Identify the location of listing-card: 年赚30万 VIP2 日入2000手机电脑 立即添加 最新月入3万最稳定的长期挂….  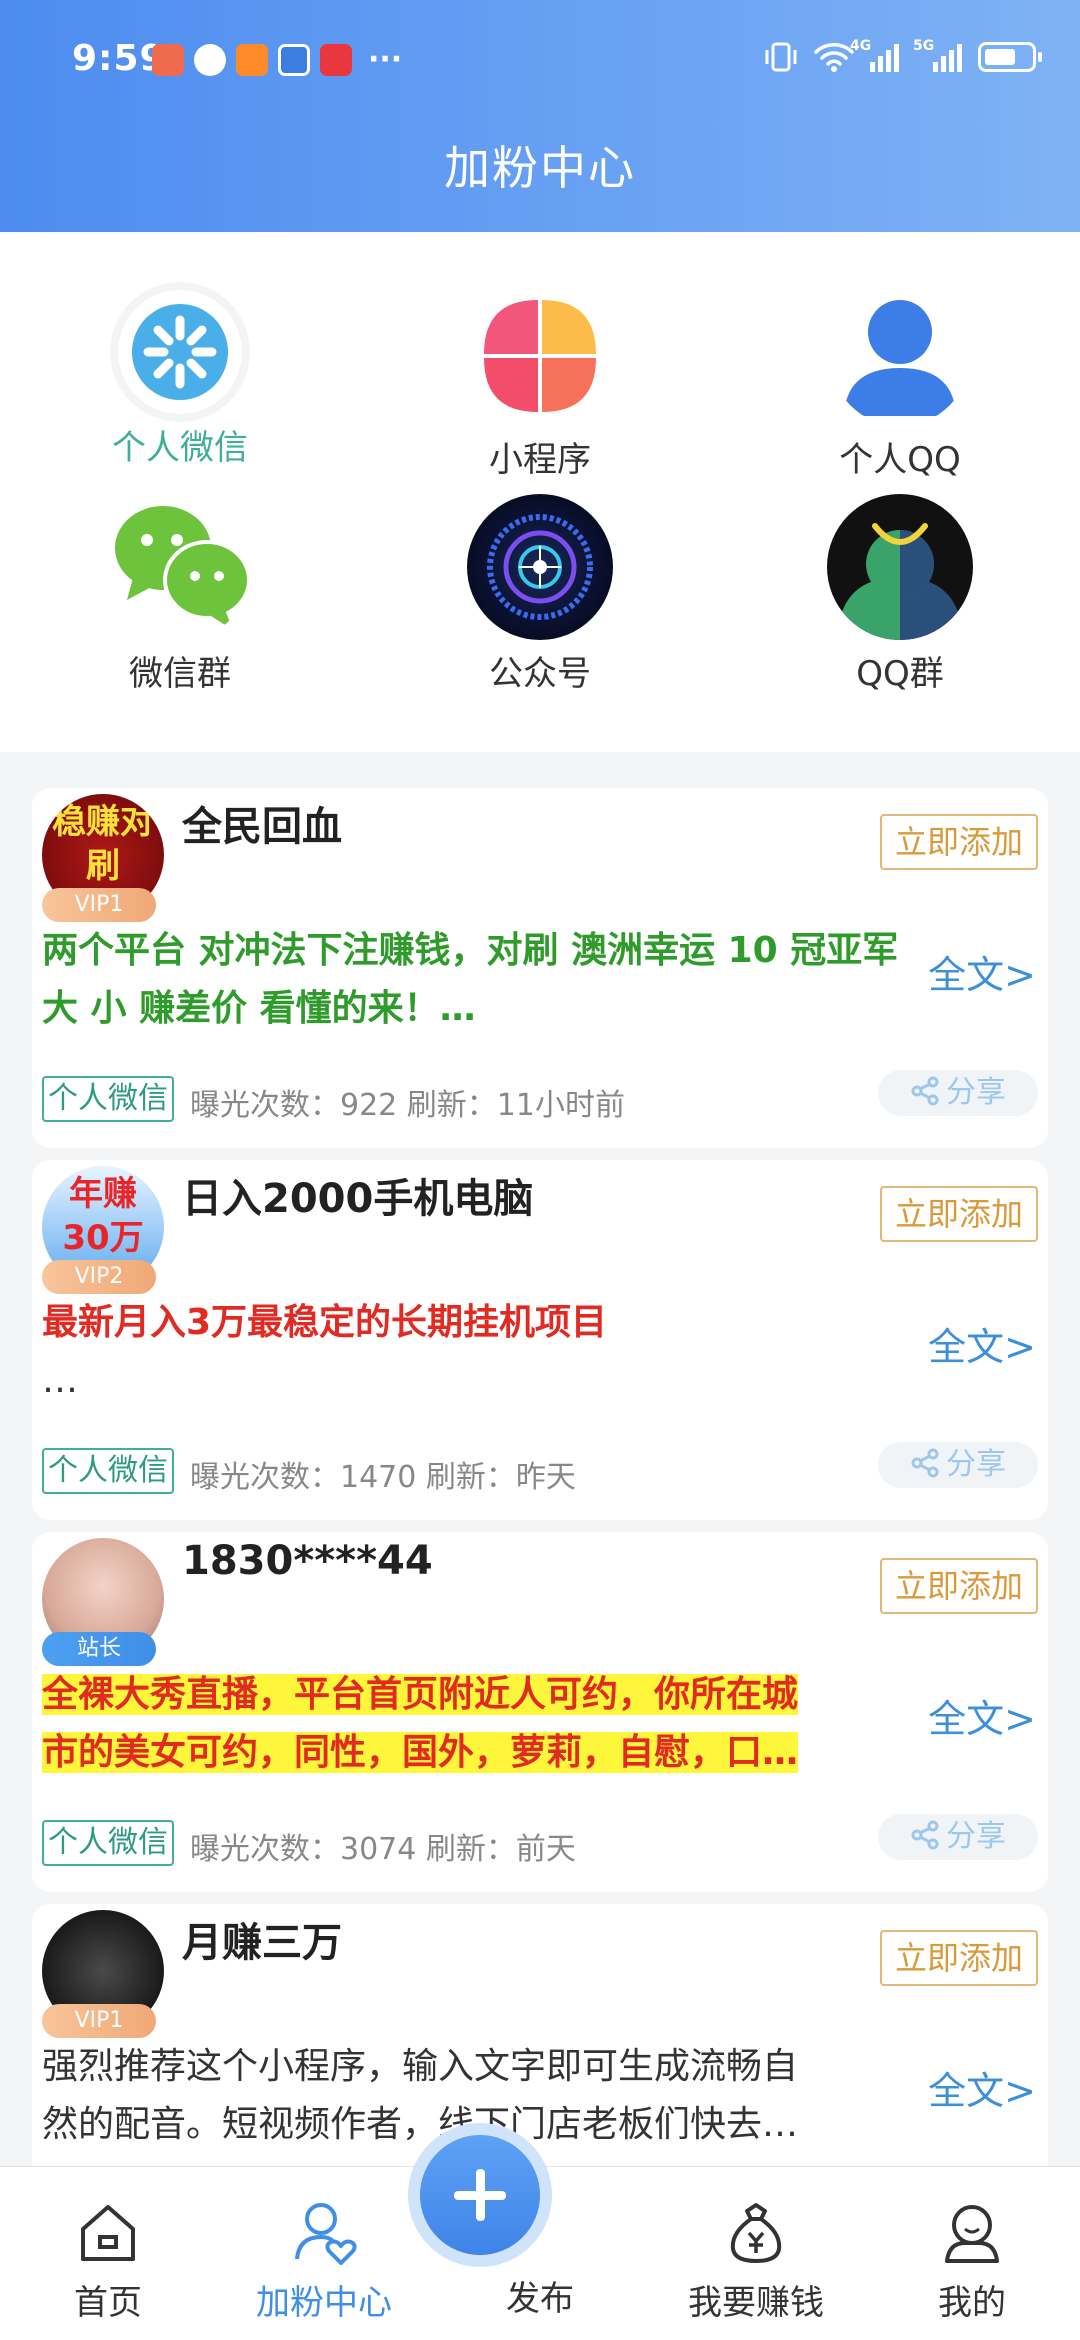
(540, 1340).